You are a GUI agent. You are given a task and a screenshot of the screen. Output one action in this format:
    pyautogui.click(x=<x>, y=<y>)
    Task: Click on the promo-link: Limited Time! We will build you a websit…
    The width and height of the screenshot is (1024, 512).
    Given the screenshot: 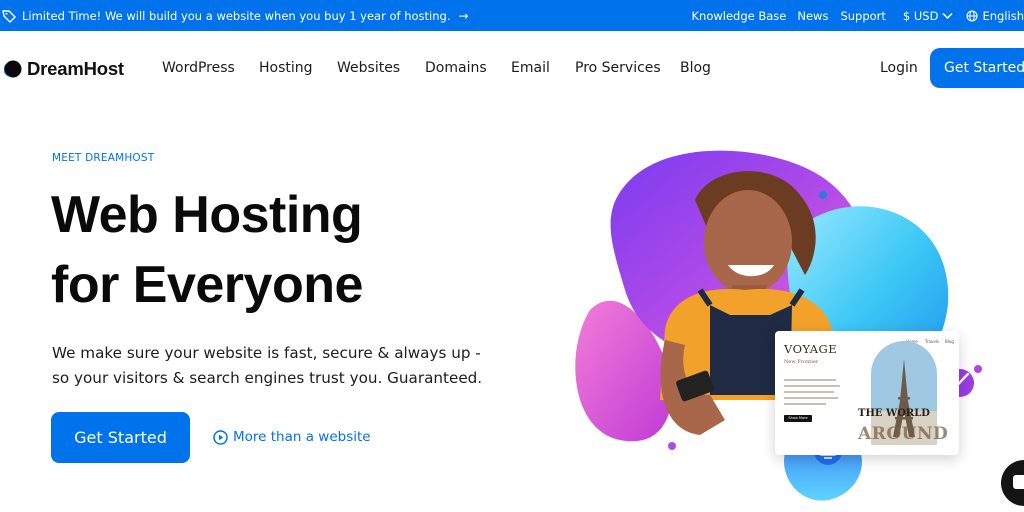 What is the action you would take?
    pyautogui.click(x=234, y=15)
    